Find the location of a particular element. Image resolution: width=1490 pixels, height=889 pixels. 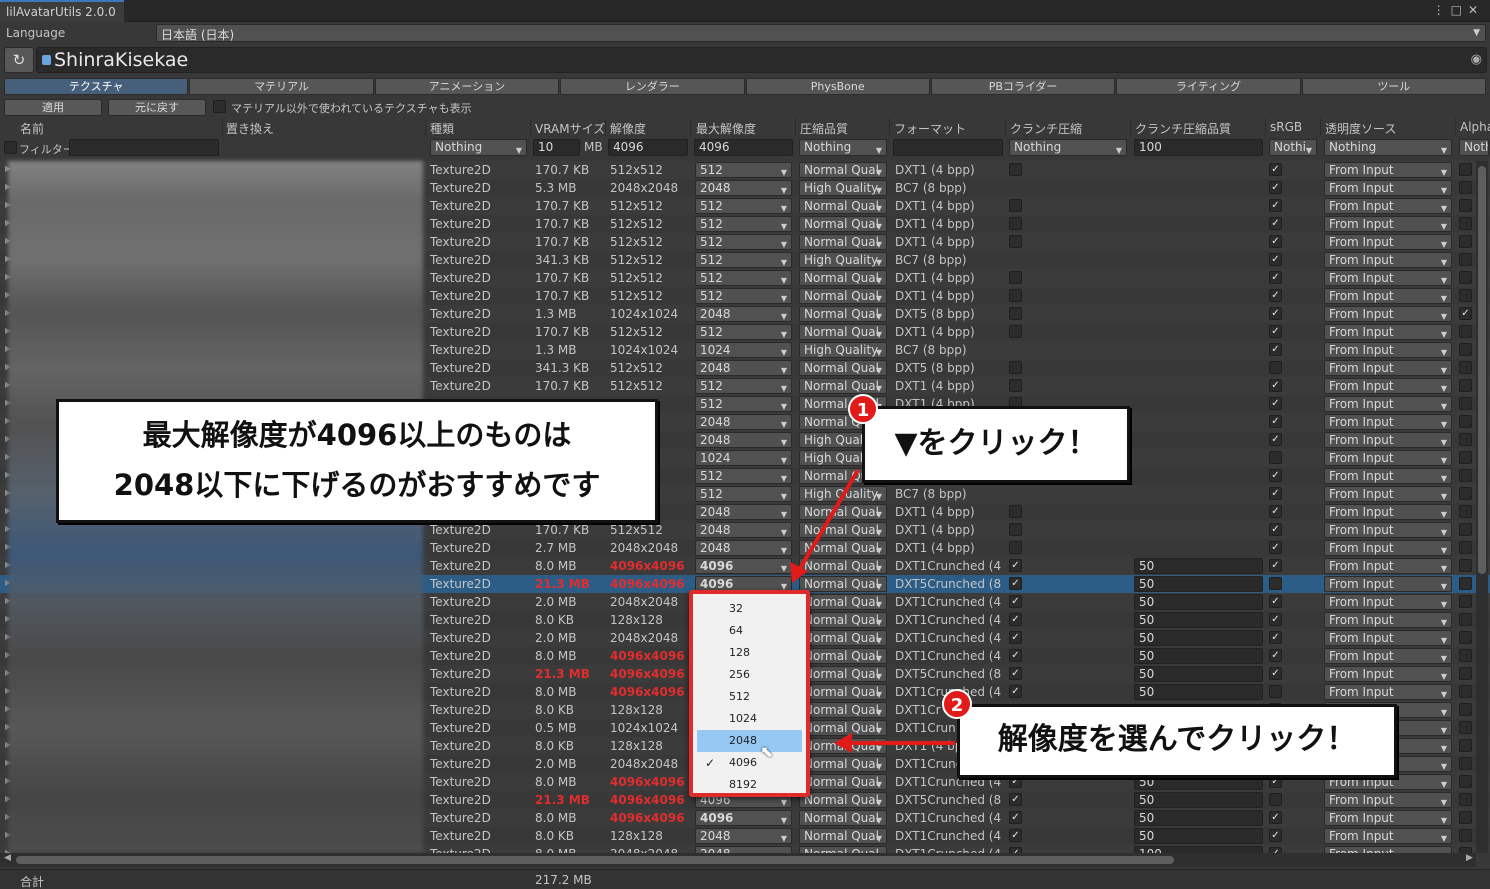

advice-line-1: 最大解像度が4096以上のものは is located at coordinates (357, 435).